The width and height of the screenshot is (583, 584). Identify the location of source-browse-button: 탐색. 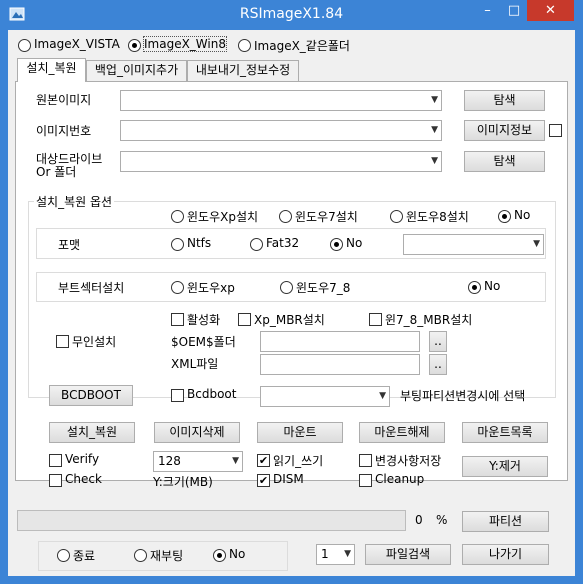
(504, 100).